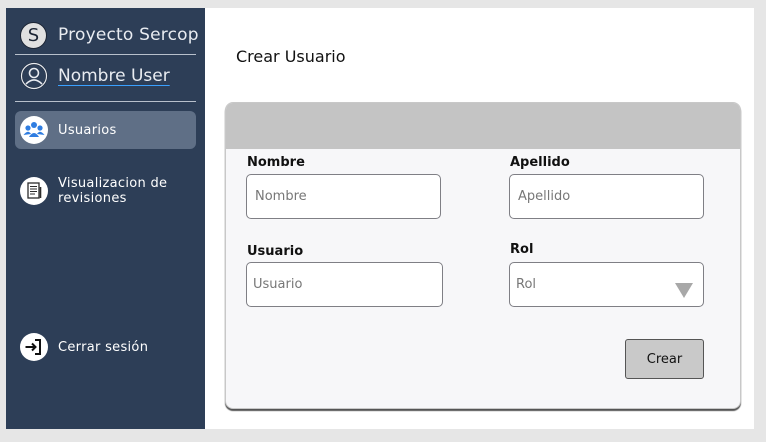  I want to click on sidebar-item-cerrar-sesion: Cerrar sesión, so click(105, 347).